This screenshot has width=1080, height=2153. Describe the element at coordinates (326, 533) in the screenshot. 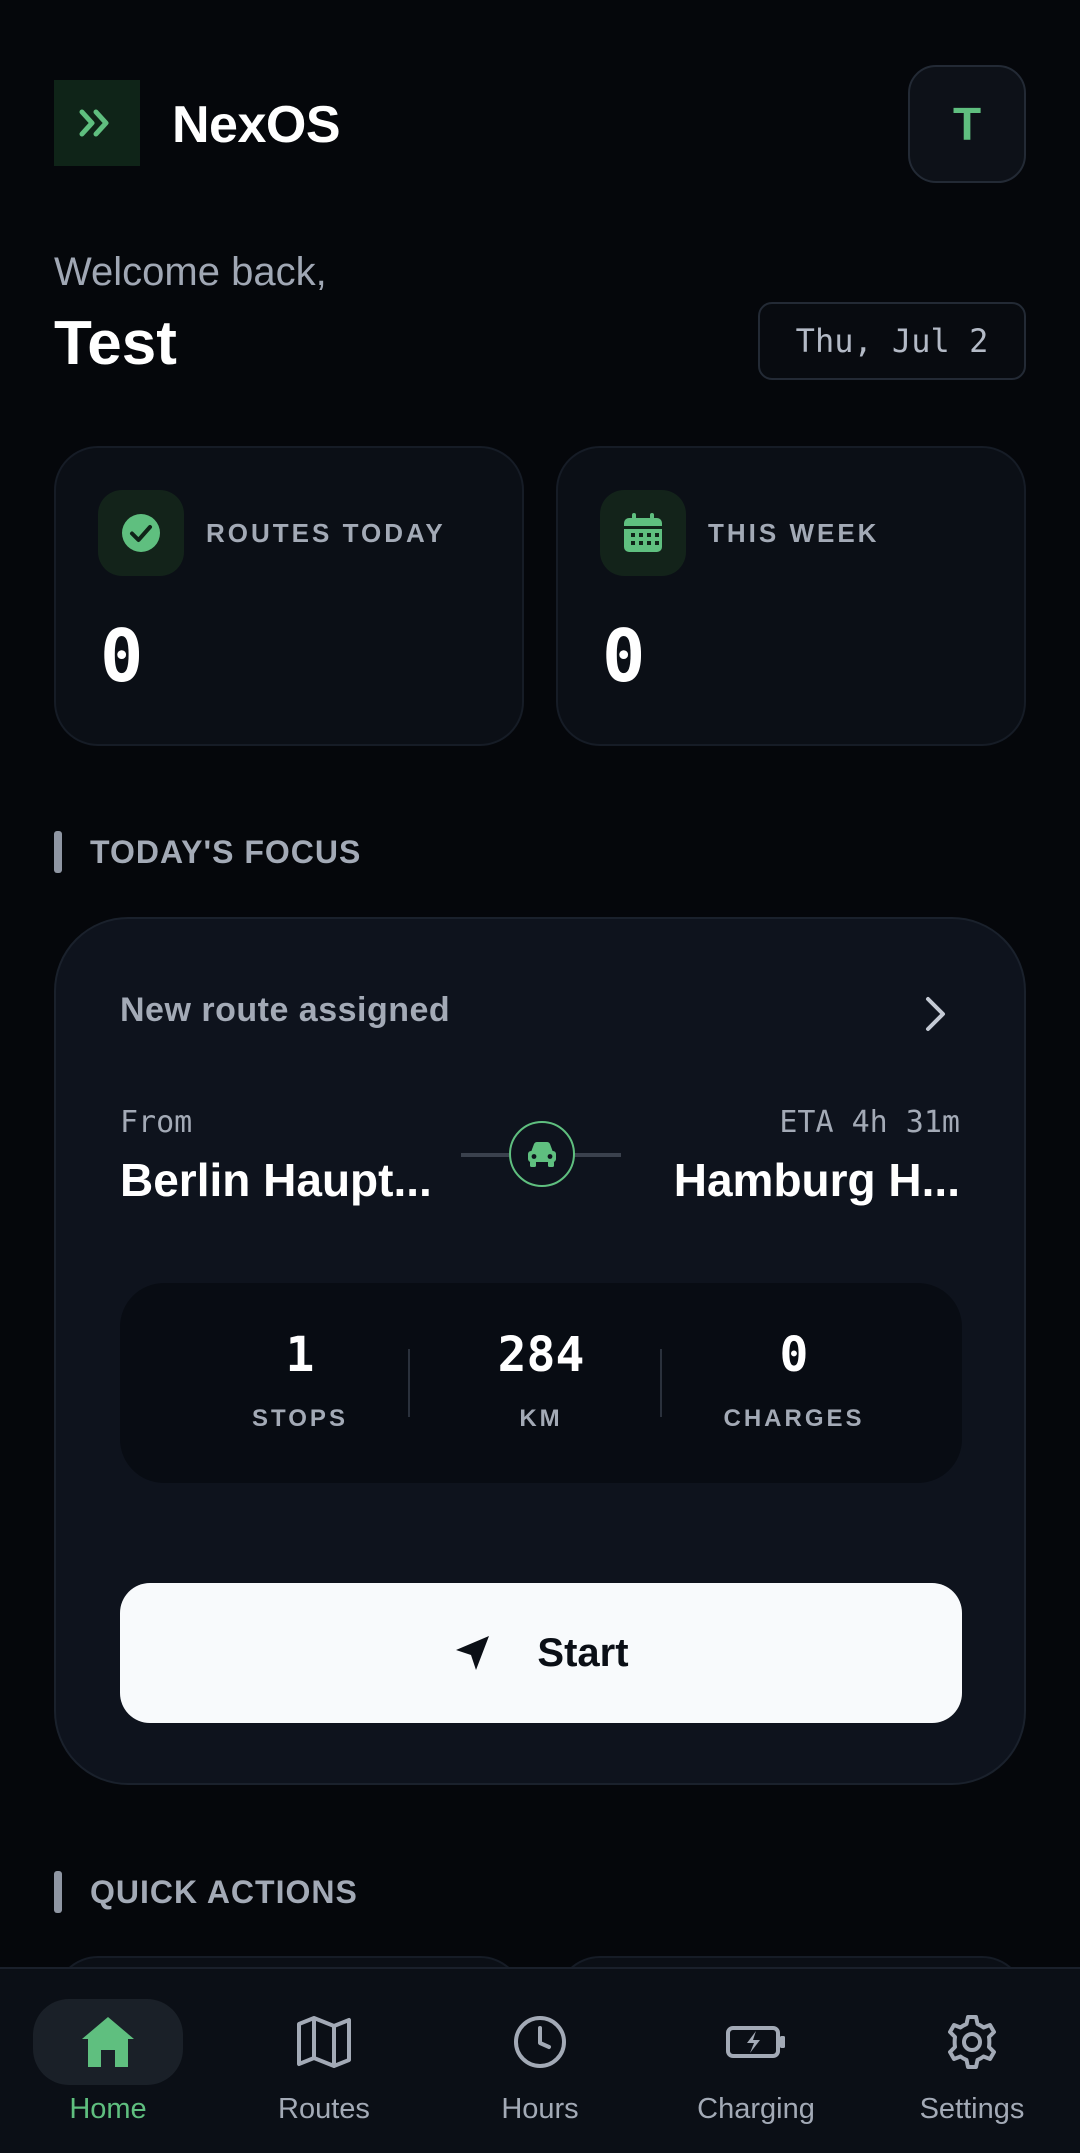

I see `stat-label: ROUTES TODAY` at that location.